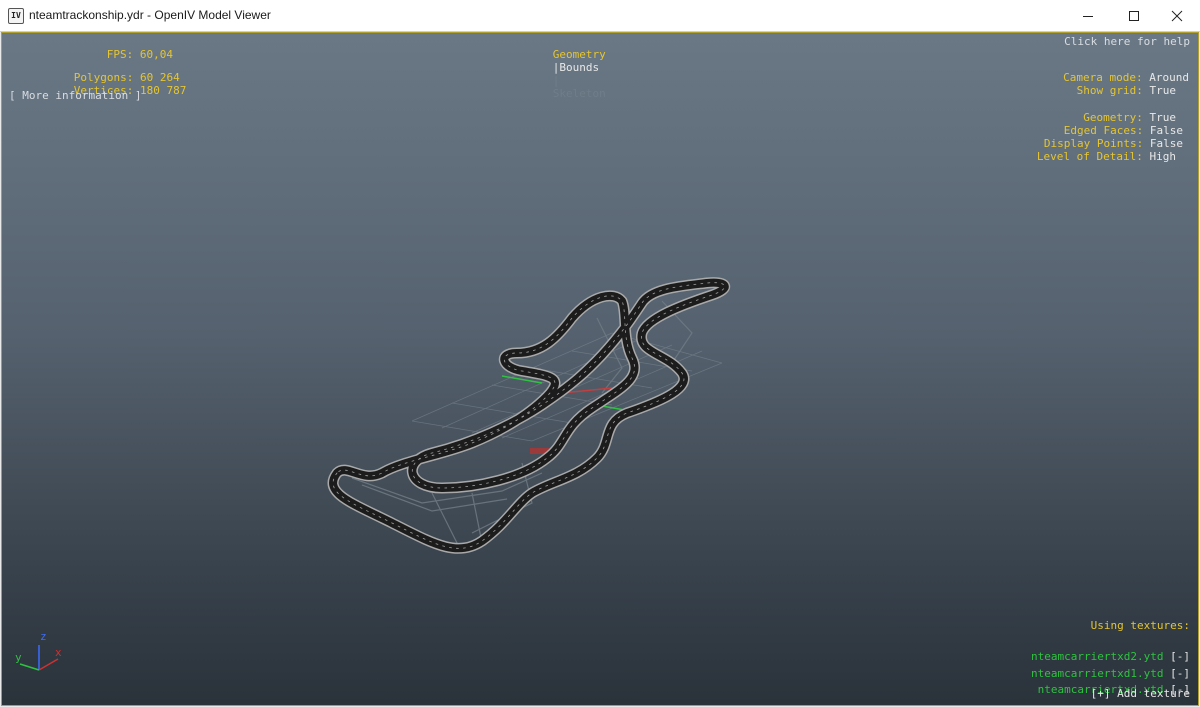 Image resolution: width=1200 pixels, height=707 pixels. I want to click on race-track, so click(528, 415).